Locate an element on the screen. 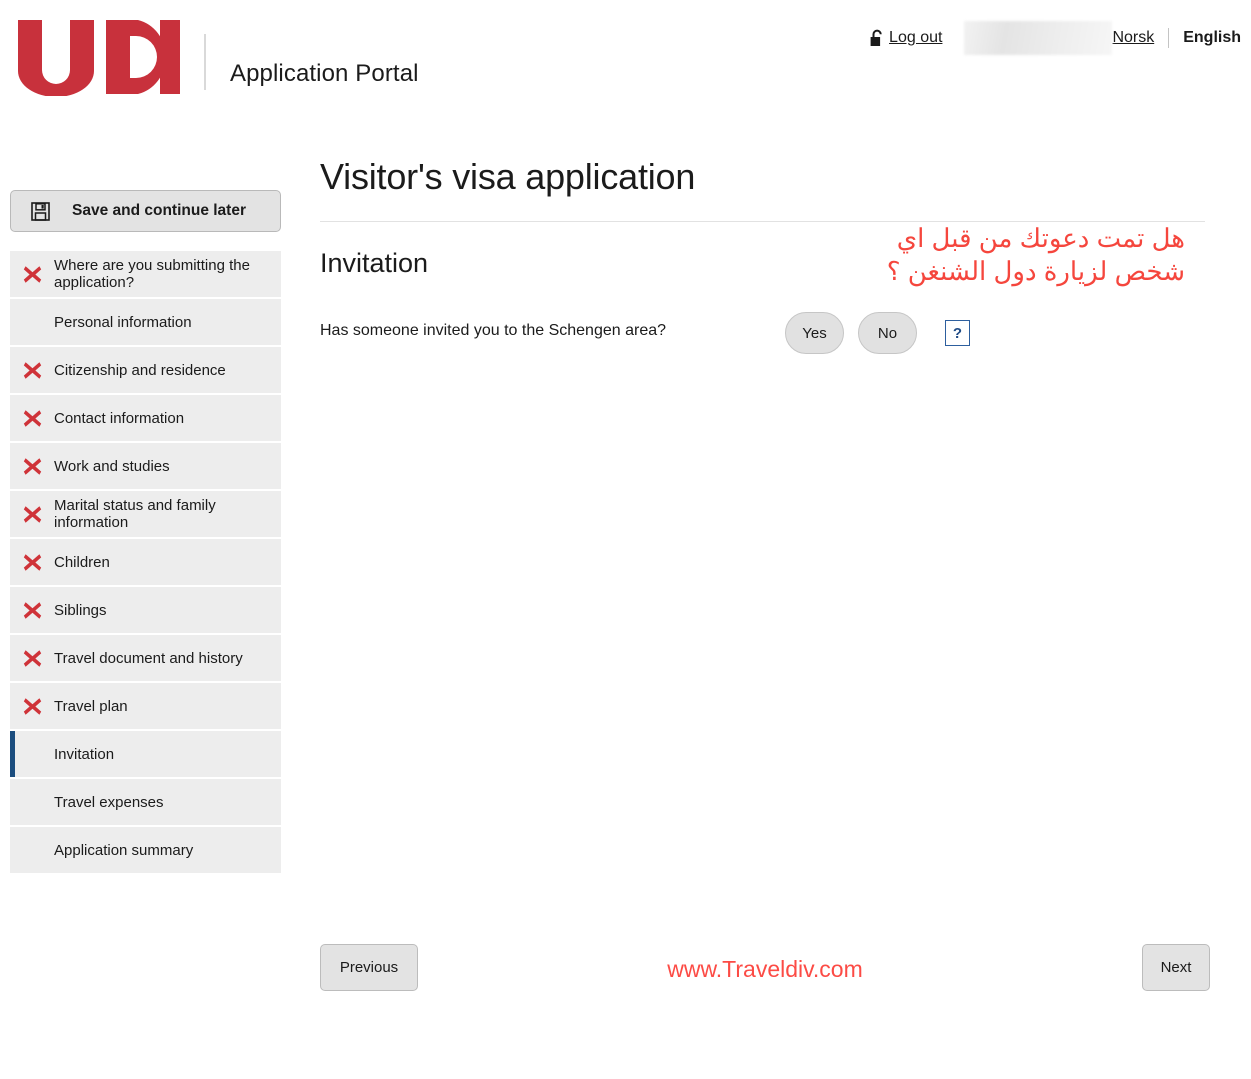  sidebar-item-travel-document-and-history: Travel document and history is located at coordinates (145, 658).